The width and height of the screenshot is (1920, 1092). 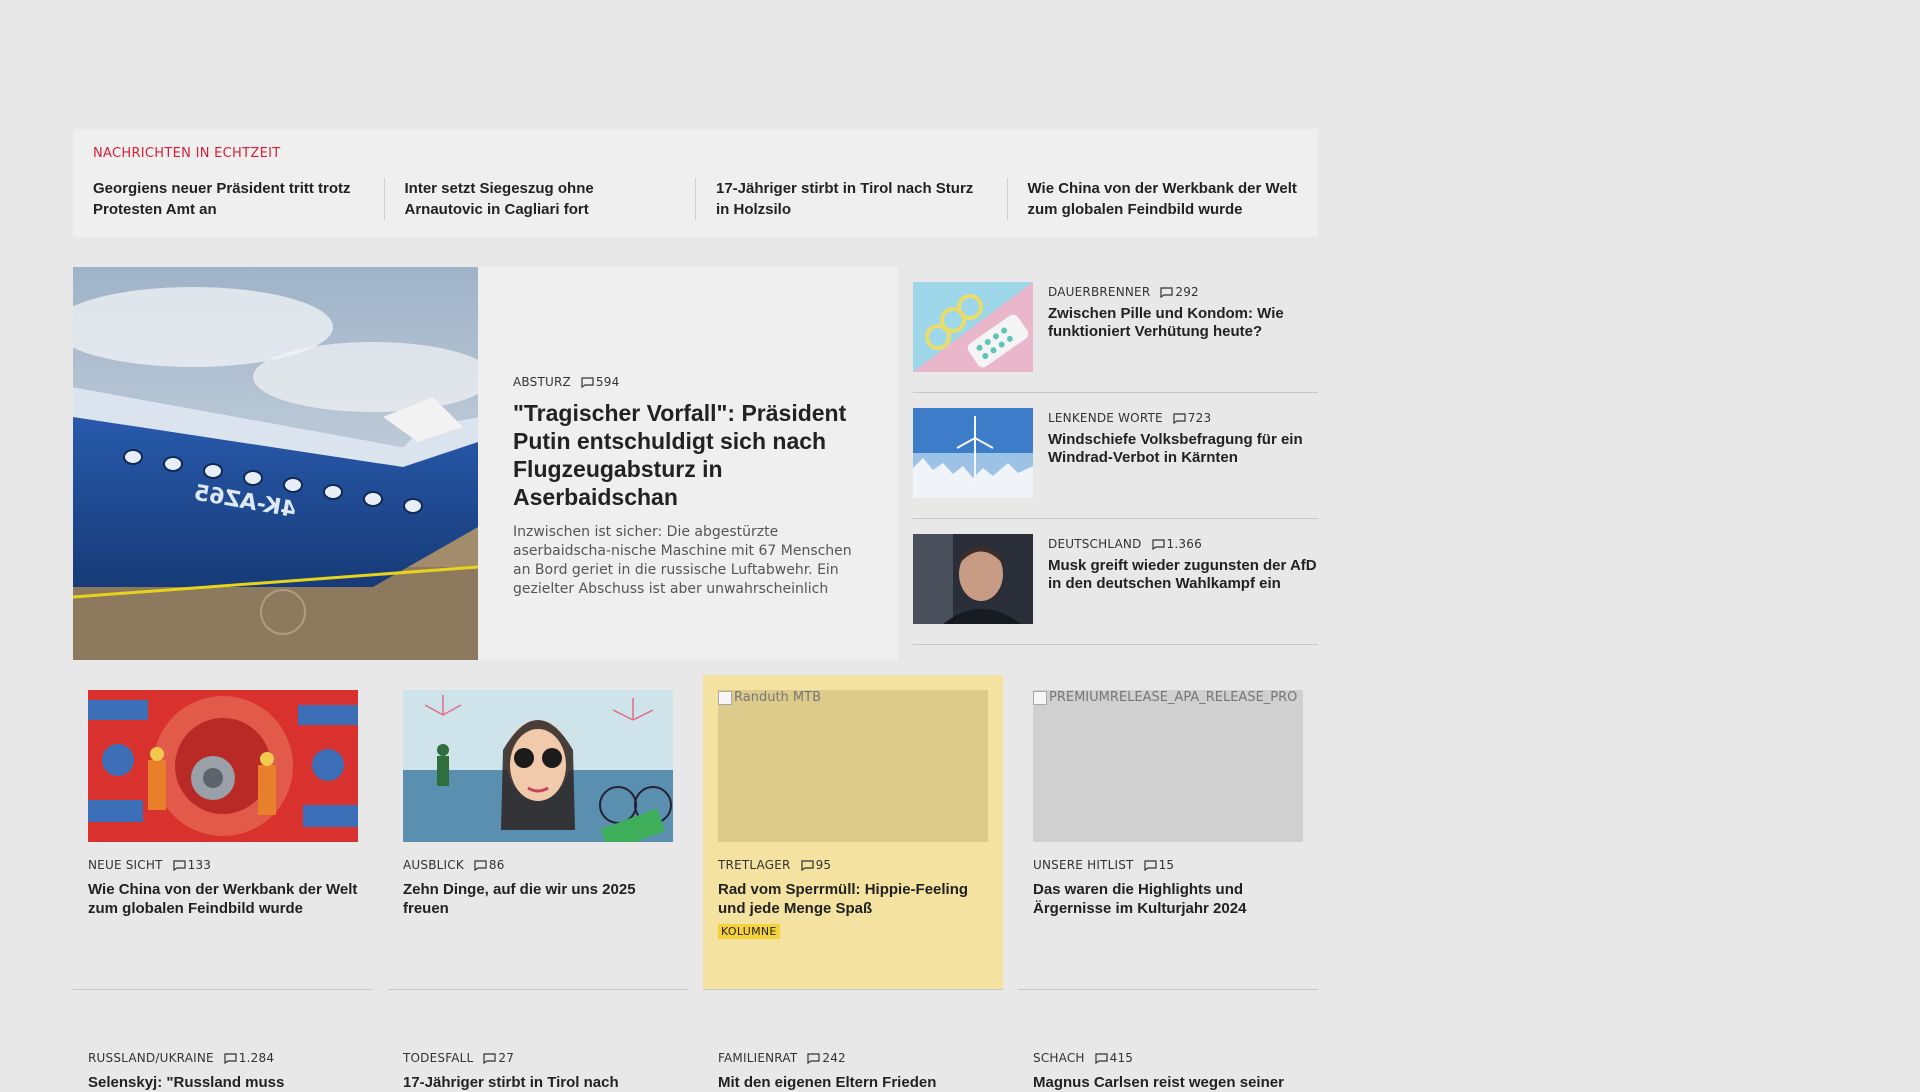 What do you see at coordinates (223, 1058) in the screenshot?
I see `article-teaser-meta: RUSSLAND/UKRAINE 1.284` at bounding box center [223, 1058].